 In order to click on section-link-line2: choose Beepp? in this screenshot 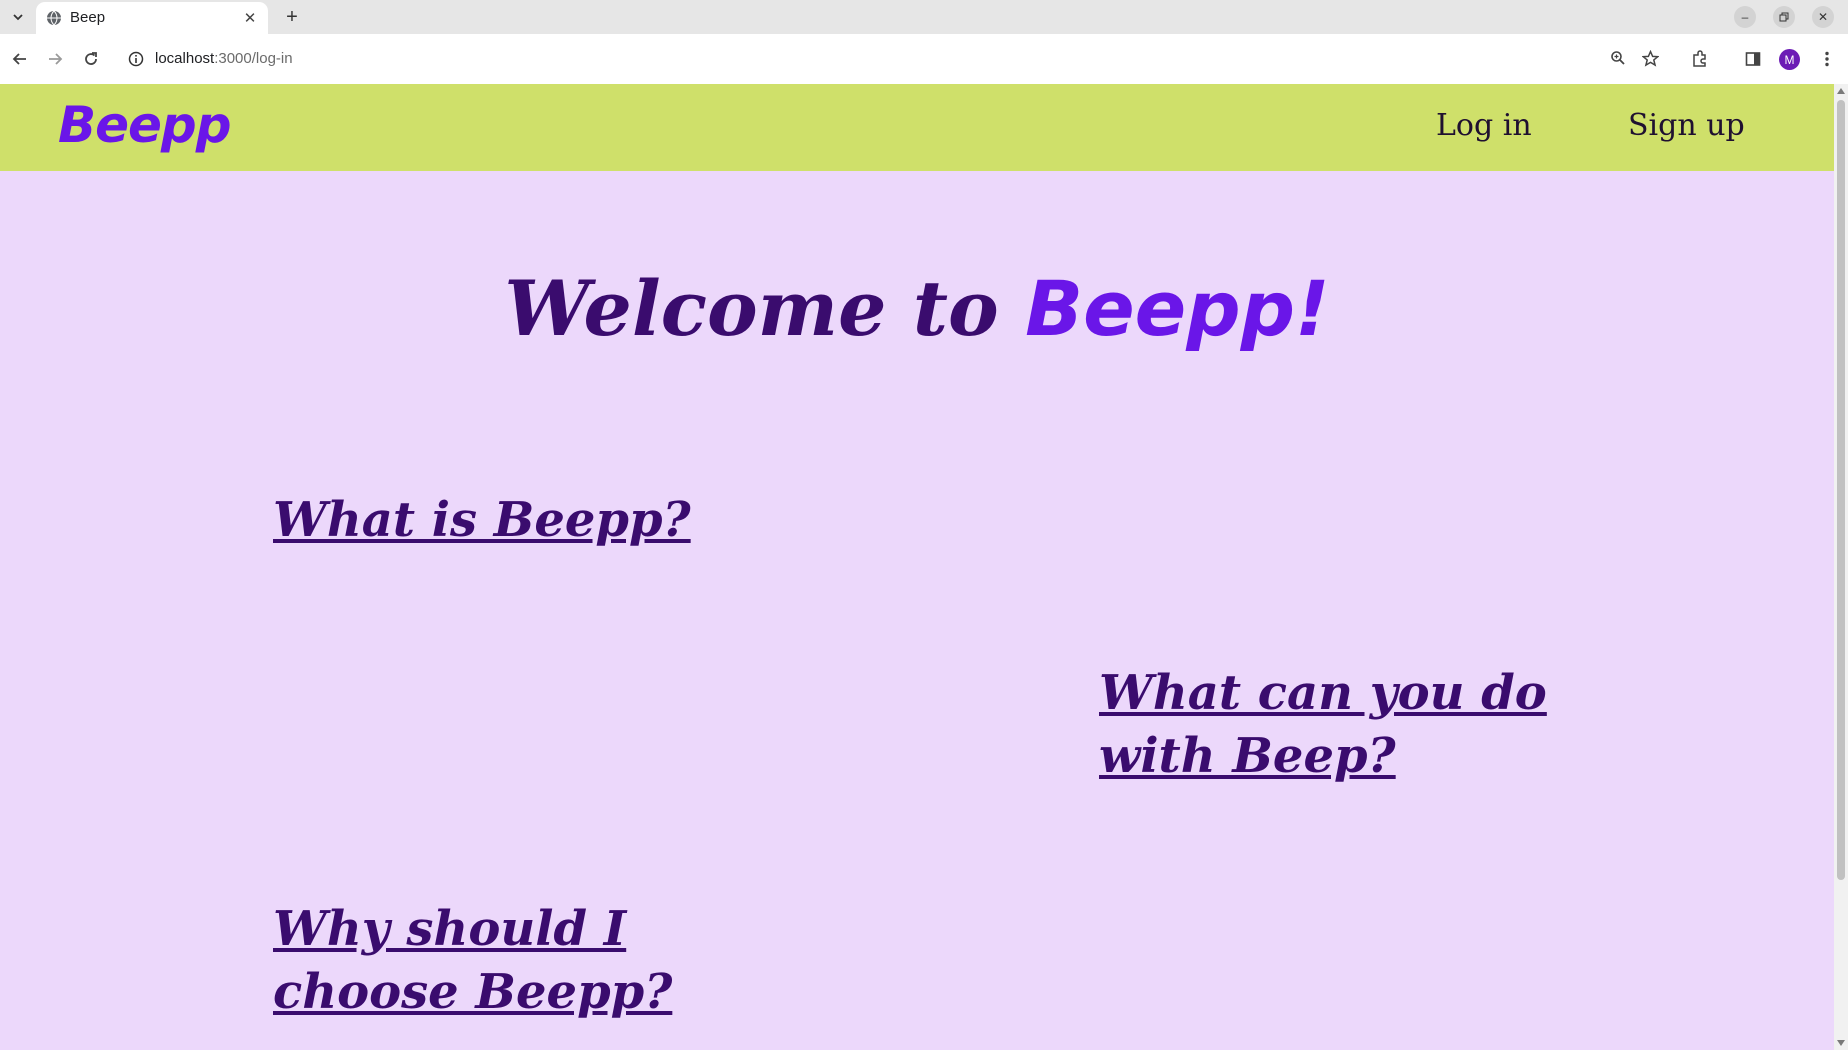, I will do `click(473, 992)`.